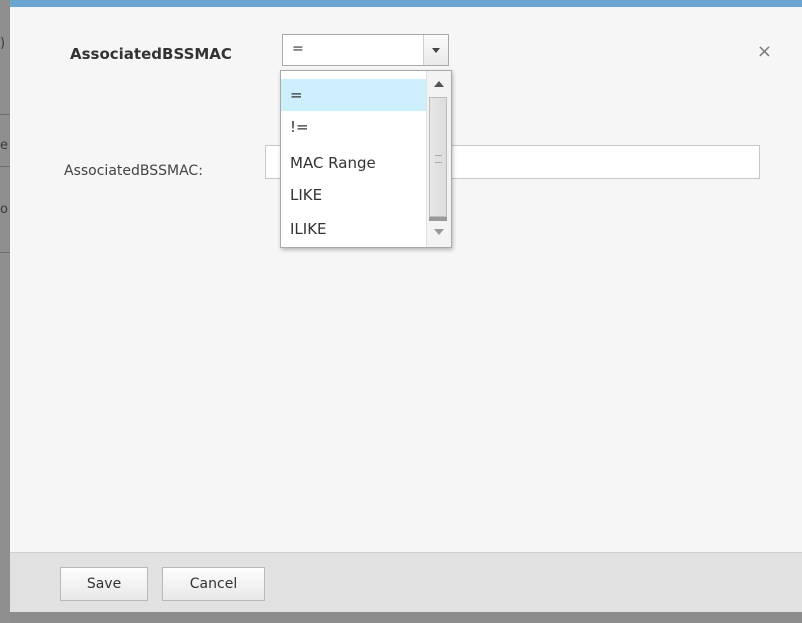 This screenshot has height=623, width=802. What do you see at coordinates (439, 84) in the screenshot?
I see `scroll-up-icon` at bounding box center [439, 84].